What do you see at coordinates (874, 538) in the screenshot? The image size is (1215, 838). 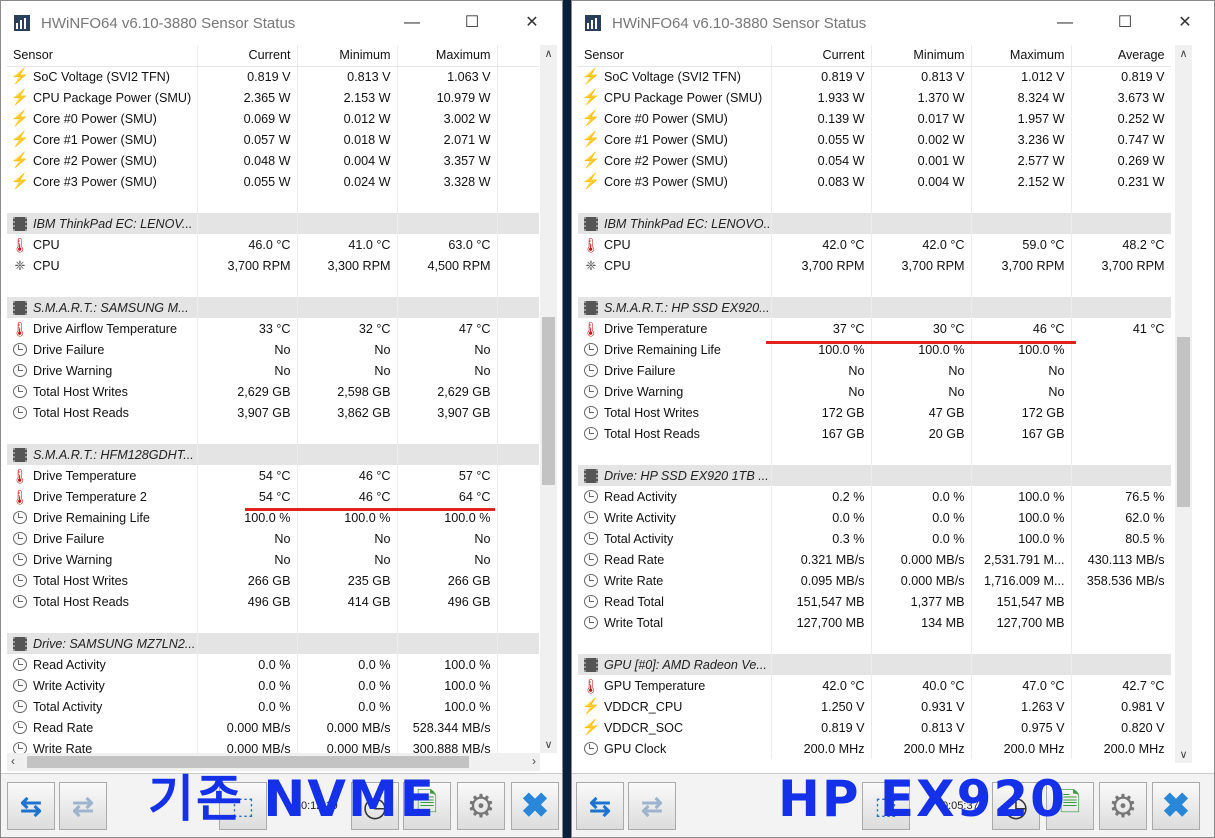 I see `sensor-row: Total Activity 0.3 % 0.0 % 100.0 % 80.5 %` at bounding box center [874, 538].